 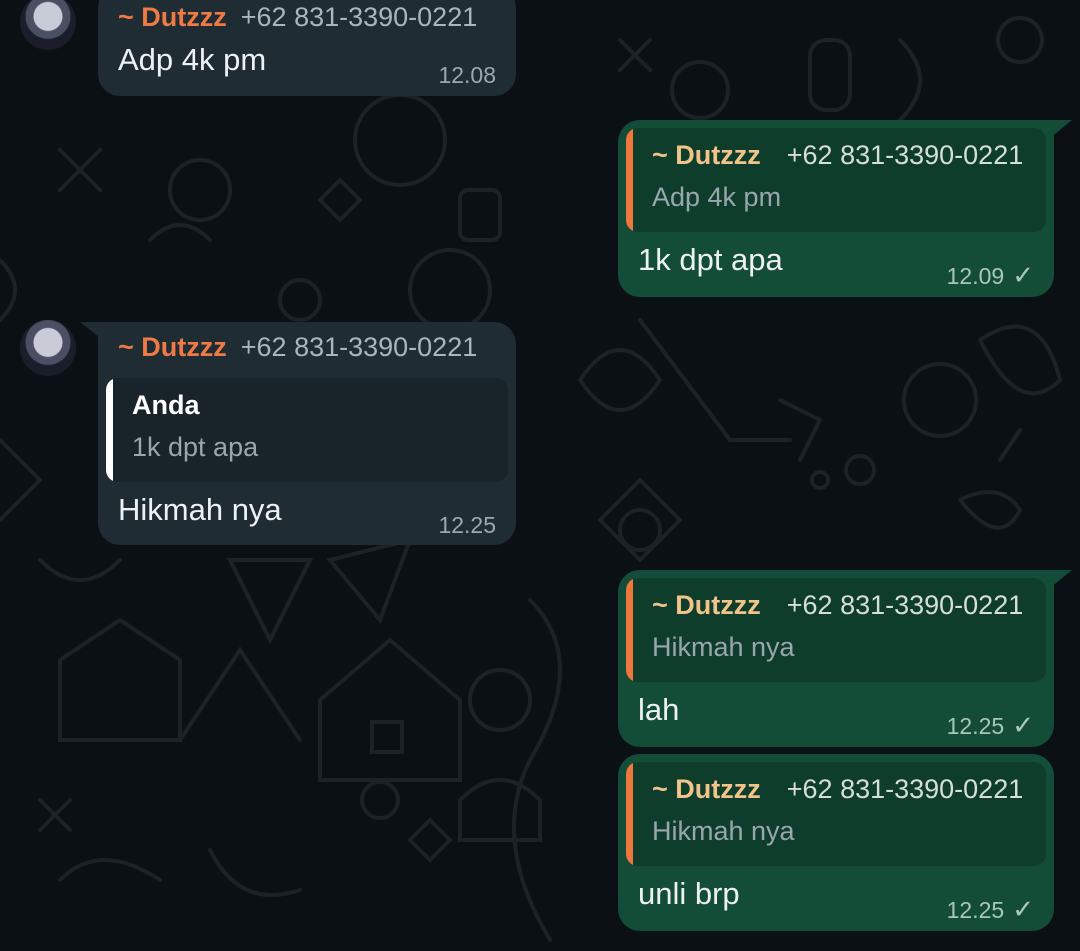 What do you see at coordinates (689, 893) in the screenshot?
I see `message-text: unli brp` at bounding box center [689, 893].